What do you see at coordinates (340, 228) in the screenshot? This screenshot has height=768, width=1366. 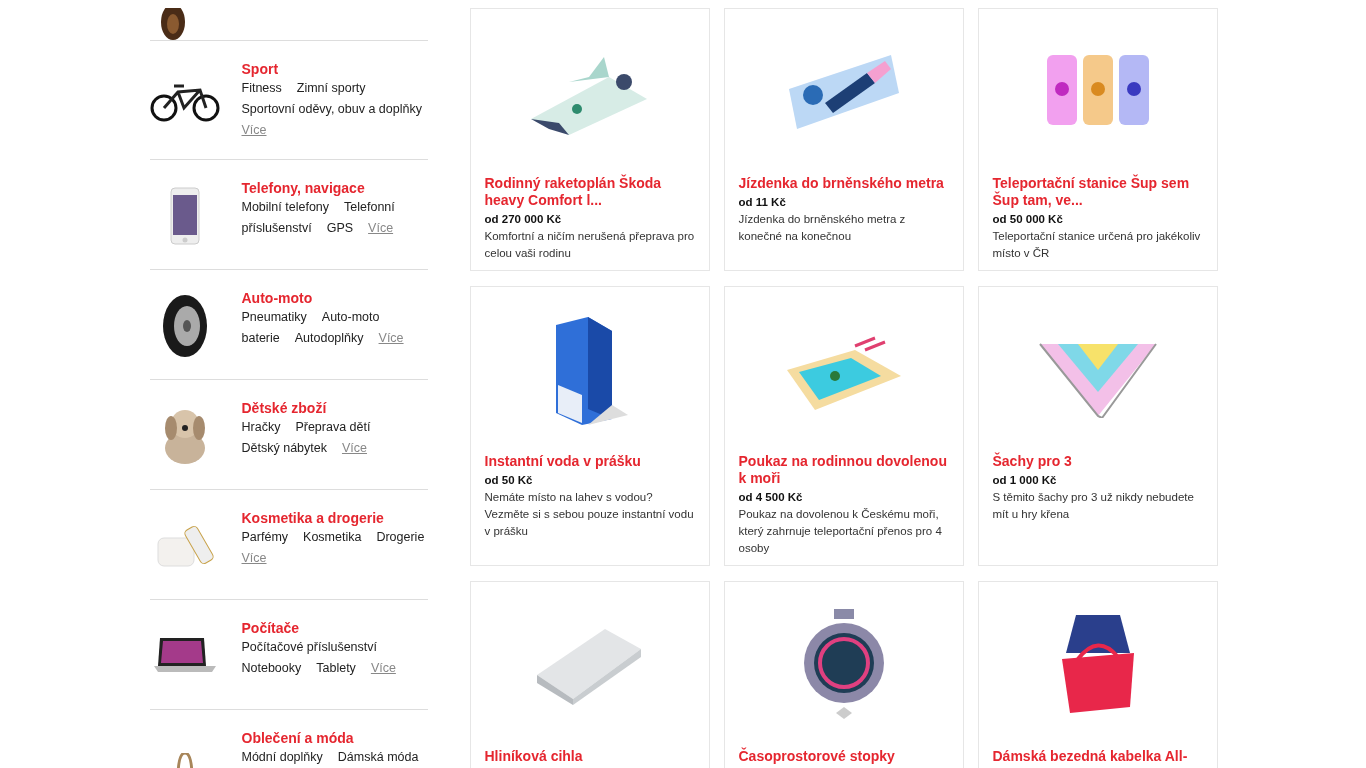 I see `subcategory-link: GPS` at bounding box center [340, 228].